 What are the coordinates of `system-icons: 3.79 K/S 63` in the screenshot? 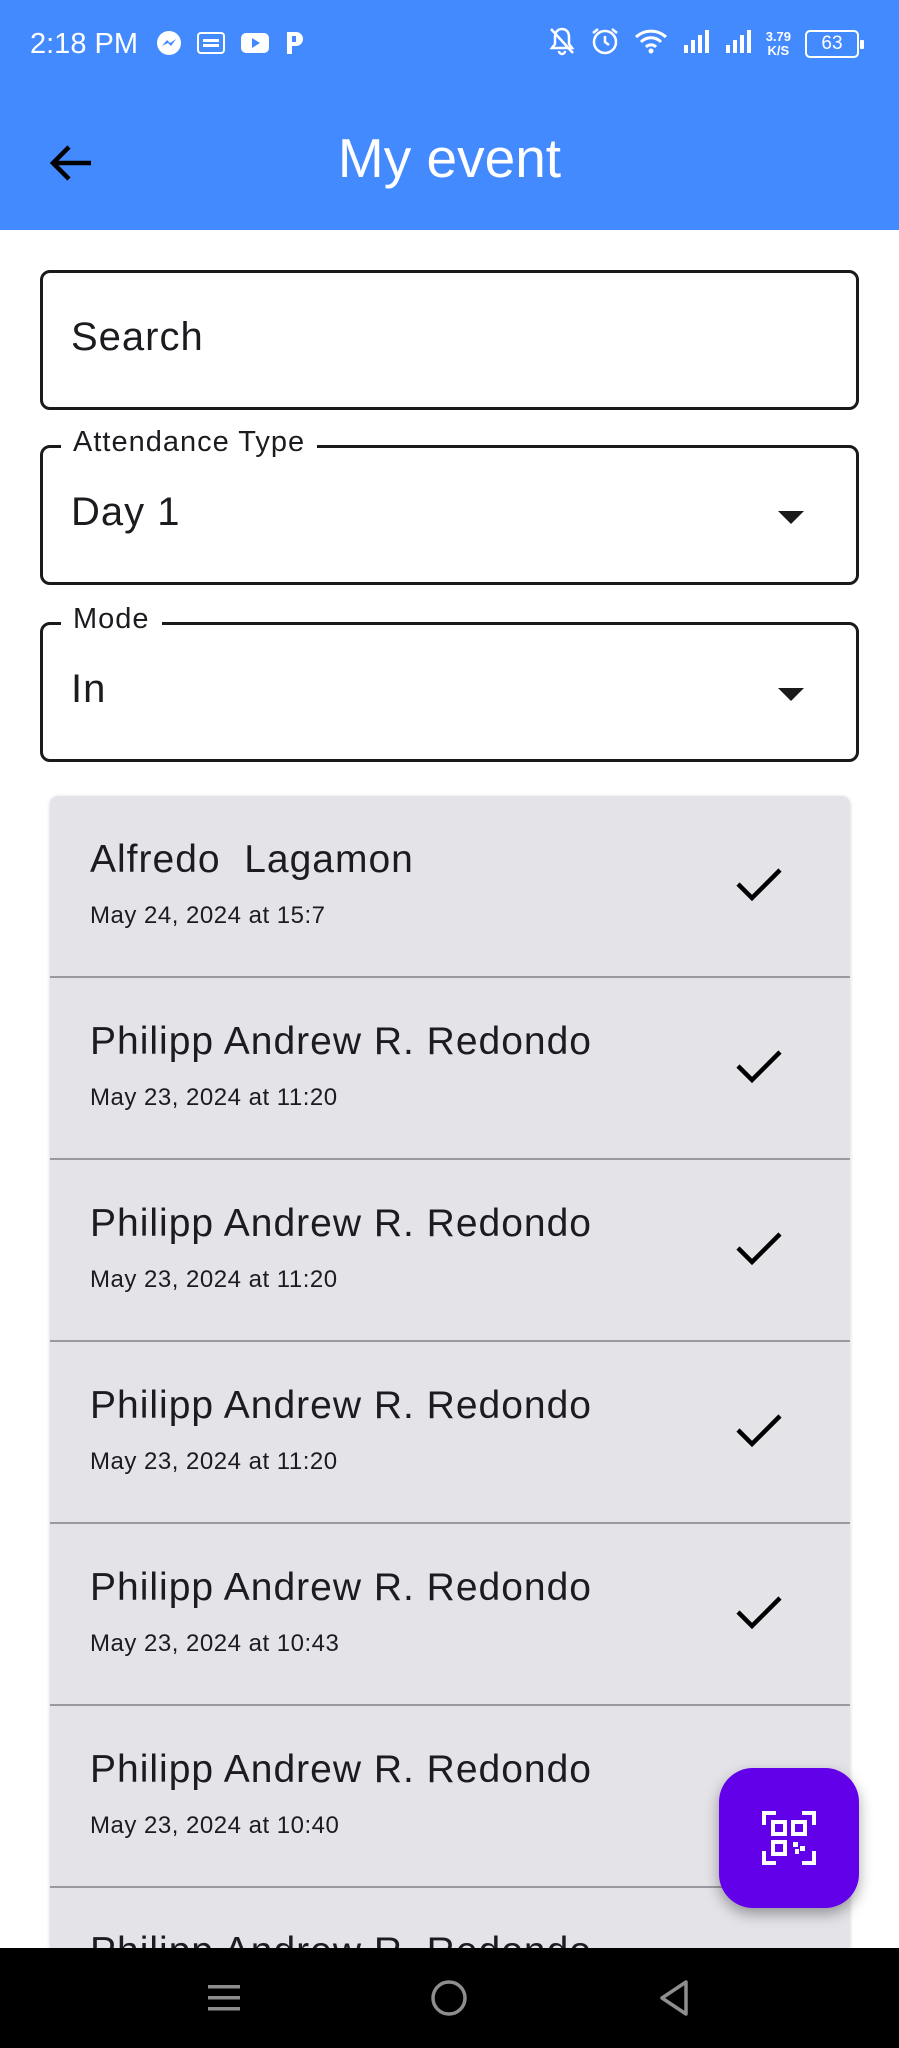 It's located at (706, 43).